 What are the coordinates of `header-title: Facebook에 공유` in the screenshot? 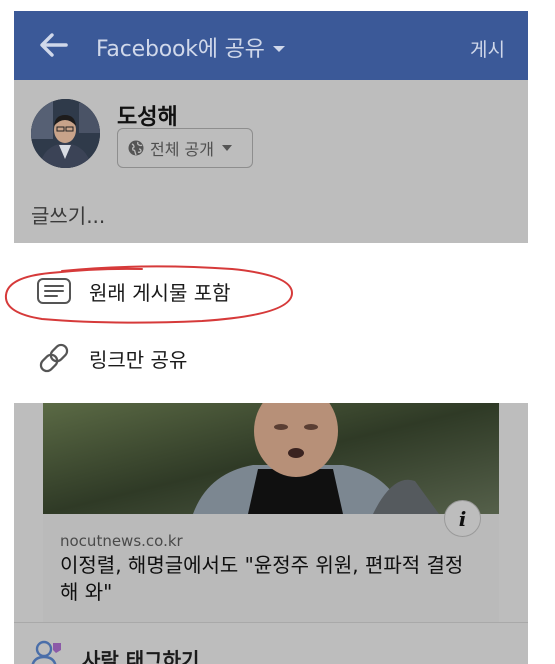 It's located at (180, 49).